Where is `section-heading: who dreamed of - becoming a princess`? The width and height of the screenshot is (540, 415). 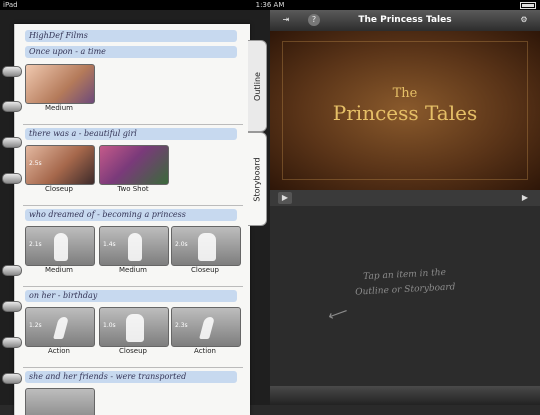 section-heading: who dreamed of - becoming a princess is located at coordinates (131, 215).